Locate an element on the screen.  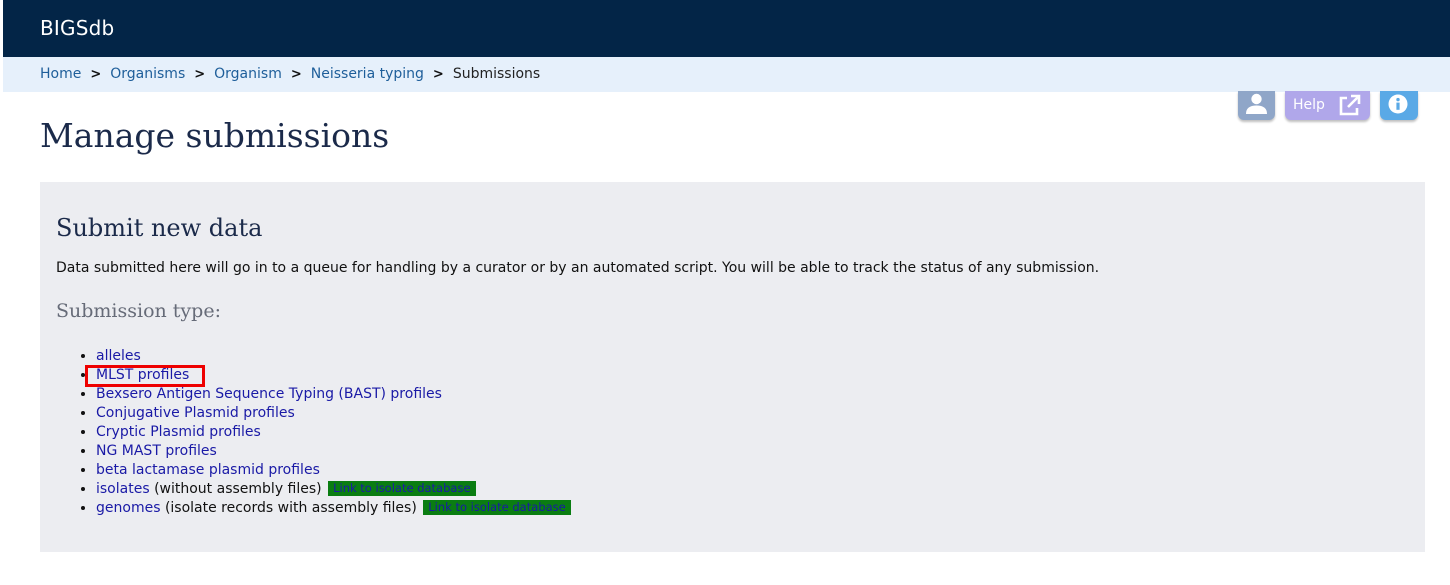
breadcrumb-organisms-link: Organisms is located at coordinates (147, 74).